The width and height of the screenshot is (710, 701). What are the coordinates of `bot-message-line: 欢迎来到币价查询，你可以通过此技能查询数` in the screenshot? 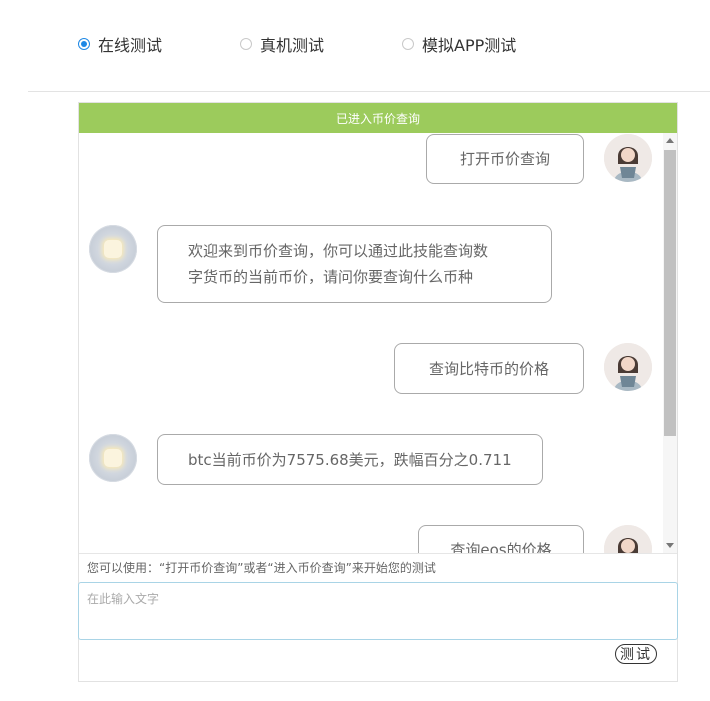 It's located at (338, 251).